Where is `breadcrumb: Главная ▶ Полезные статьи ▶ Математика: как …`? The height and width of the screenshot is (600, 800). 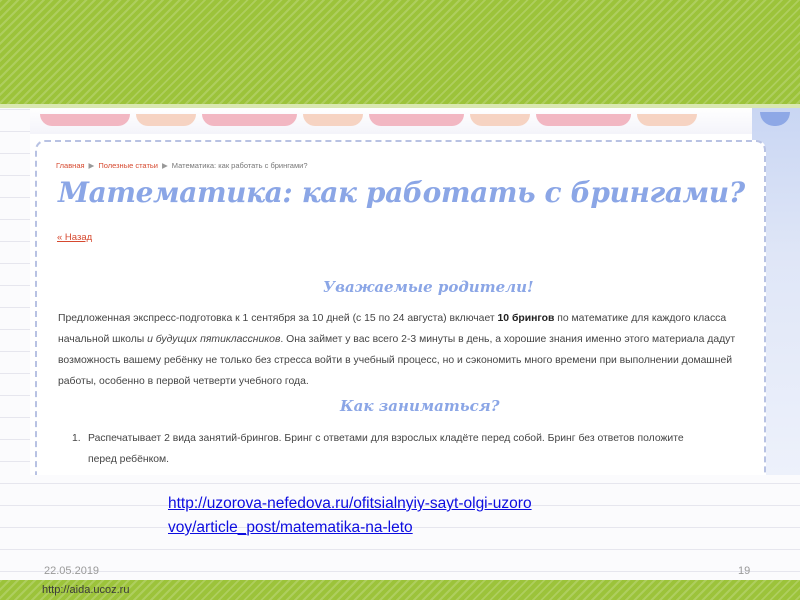
breadcrumb: Главная ▶ Полезные статьи ▶ Математика: как … is located at coordinates (182, 165).